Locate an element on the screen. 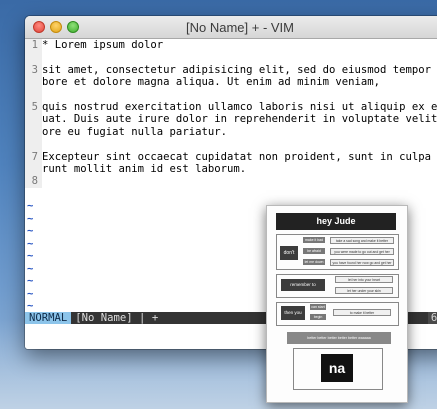 This screenshot has width=437, height=409. row-box-3: let me down is located at coordinates (314, 262).